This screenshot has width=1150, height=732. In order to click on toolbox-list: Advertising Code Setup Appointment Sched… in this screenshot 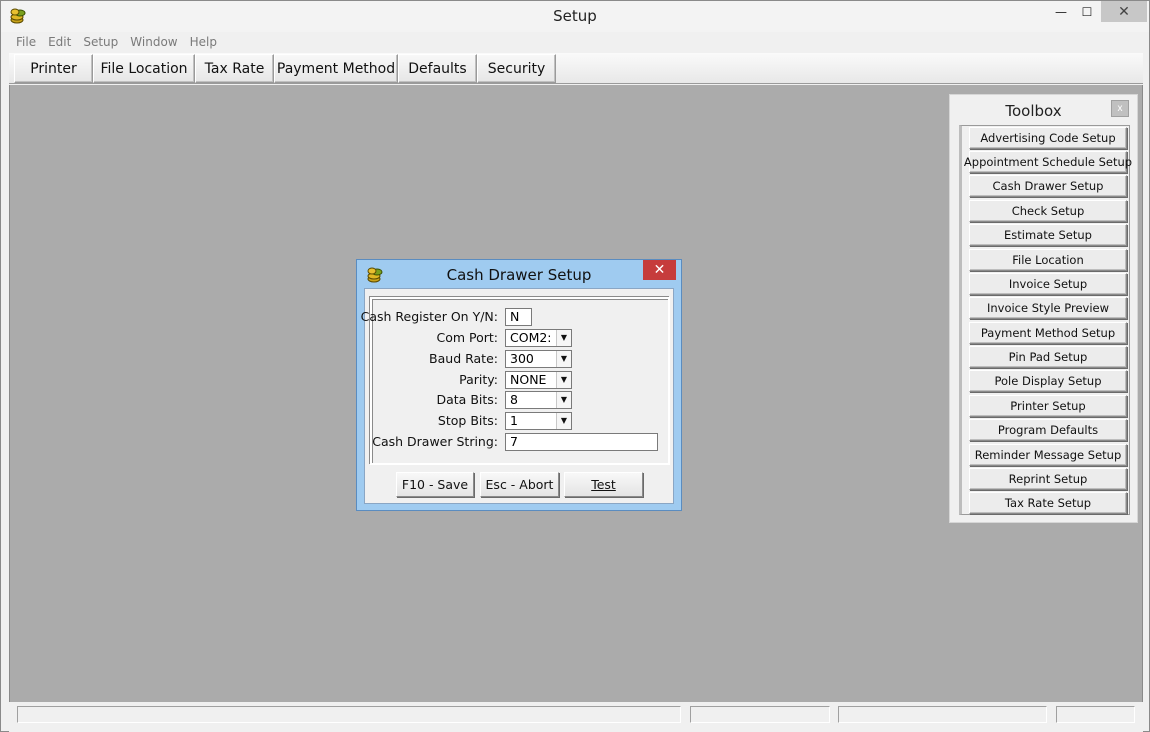, I will do `click(1045, 320)`.